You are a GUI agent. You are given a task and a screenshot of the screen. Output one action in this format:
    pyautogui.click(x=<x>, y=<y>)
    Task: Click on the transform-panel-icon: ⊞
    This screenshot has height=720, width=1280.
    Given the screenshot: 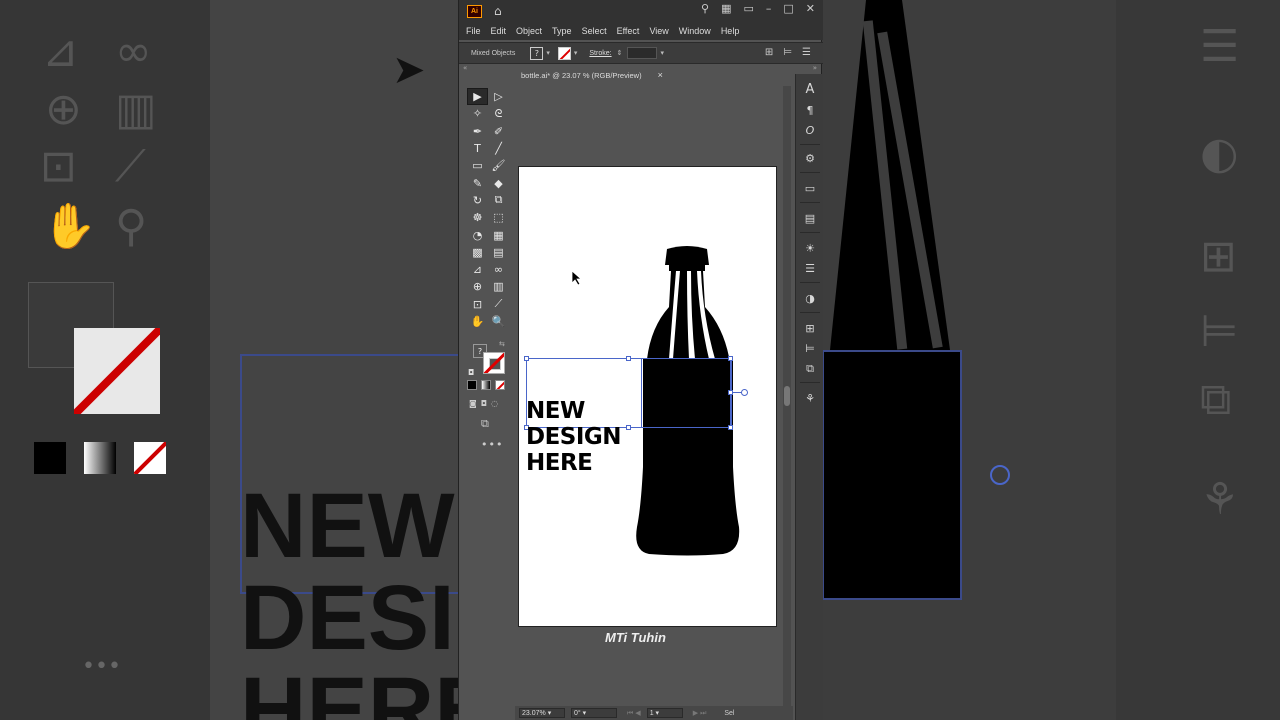 What is the action you would take?
    pyautogui.click(x=810, y=328)
    